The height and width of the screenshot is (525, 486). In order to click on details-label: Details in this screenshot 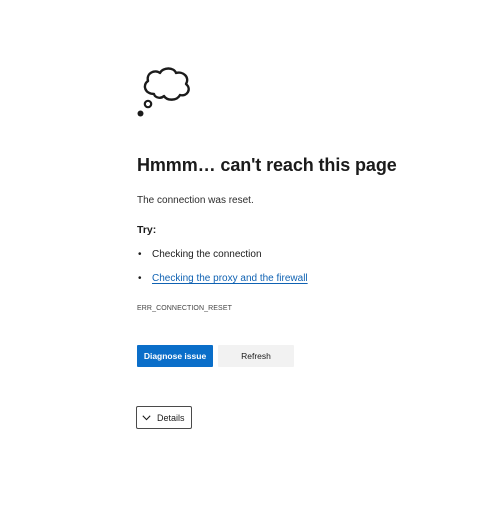, I will do `click(171, 417)`.